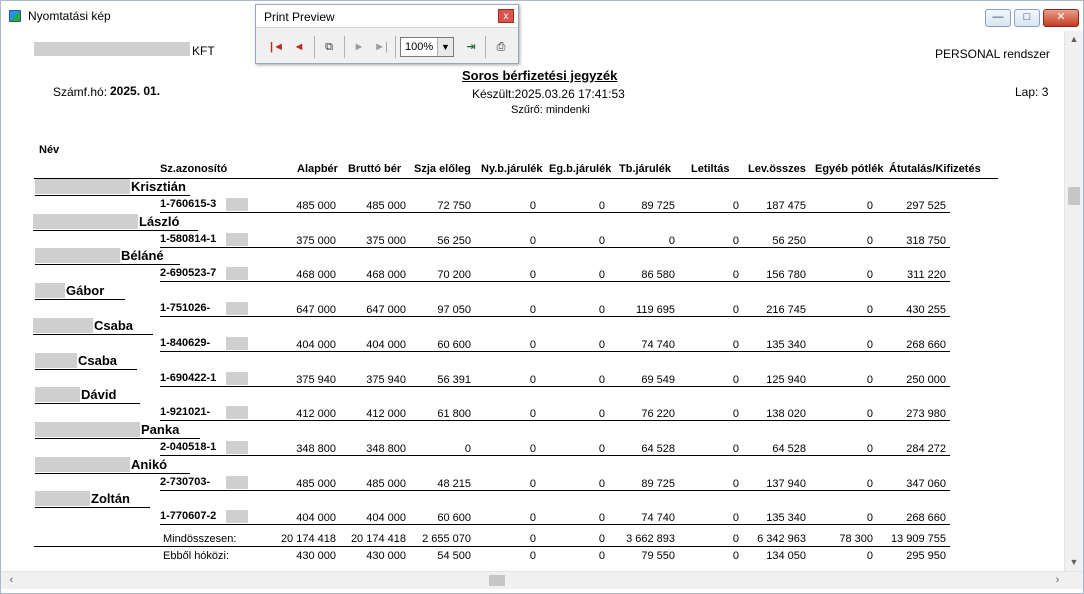  I want to click on cell-value: 72 750, so click(454, 206).